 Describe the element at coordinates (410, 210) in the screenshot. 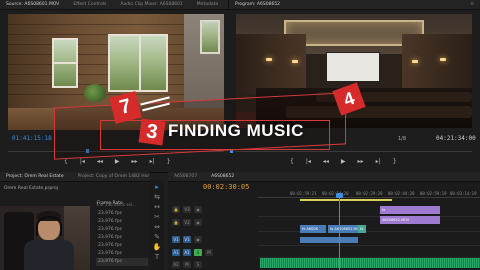

I see `clip-v3: fx` at that location.